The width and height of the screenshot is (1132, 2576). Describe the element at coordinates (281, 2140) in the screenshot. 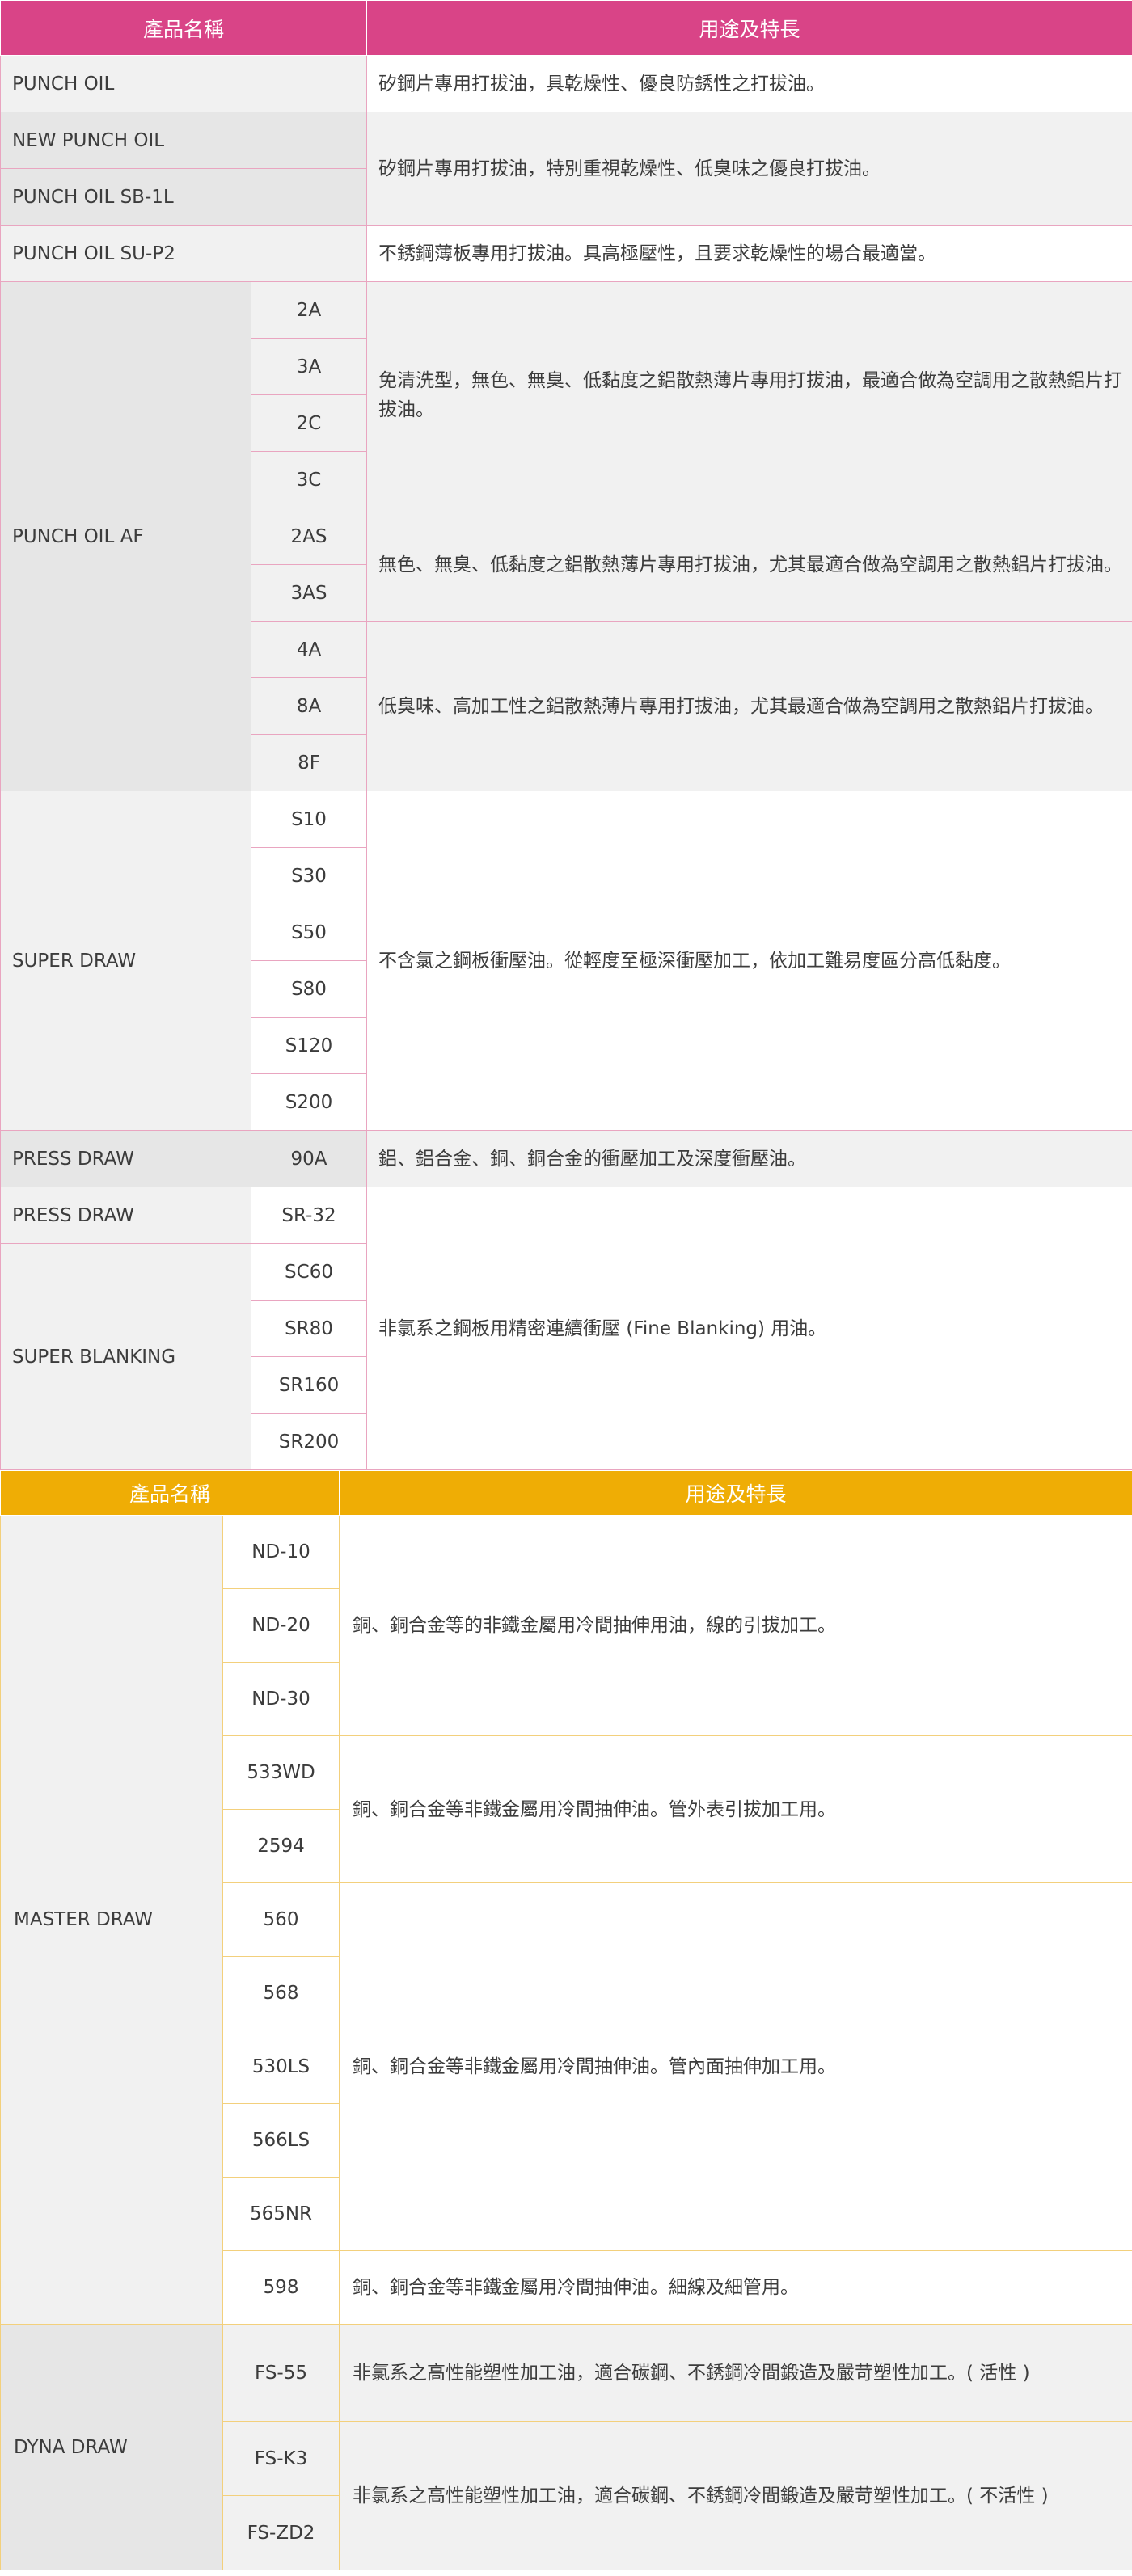

I see `product-code: 566LS` at that location.